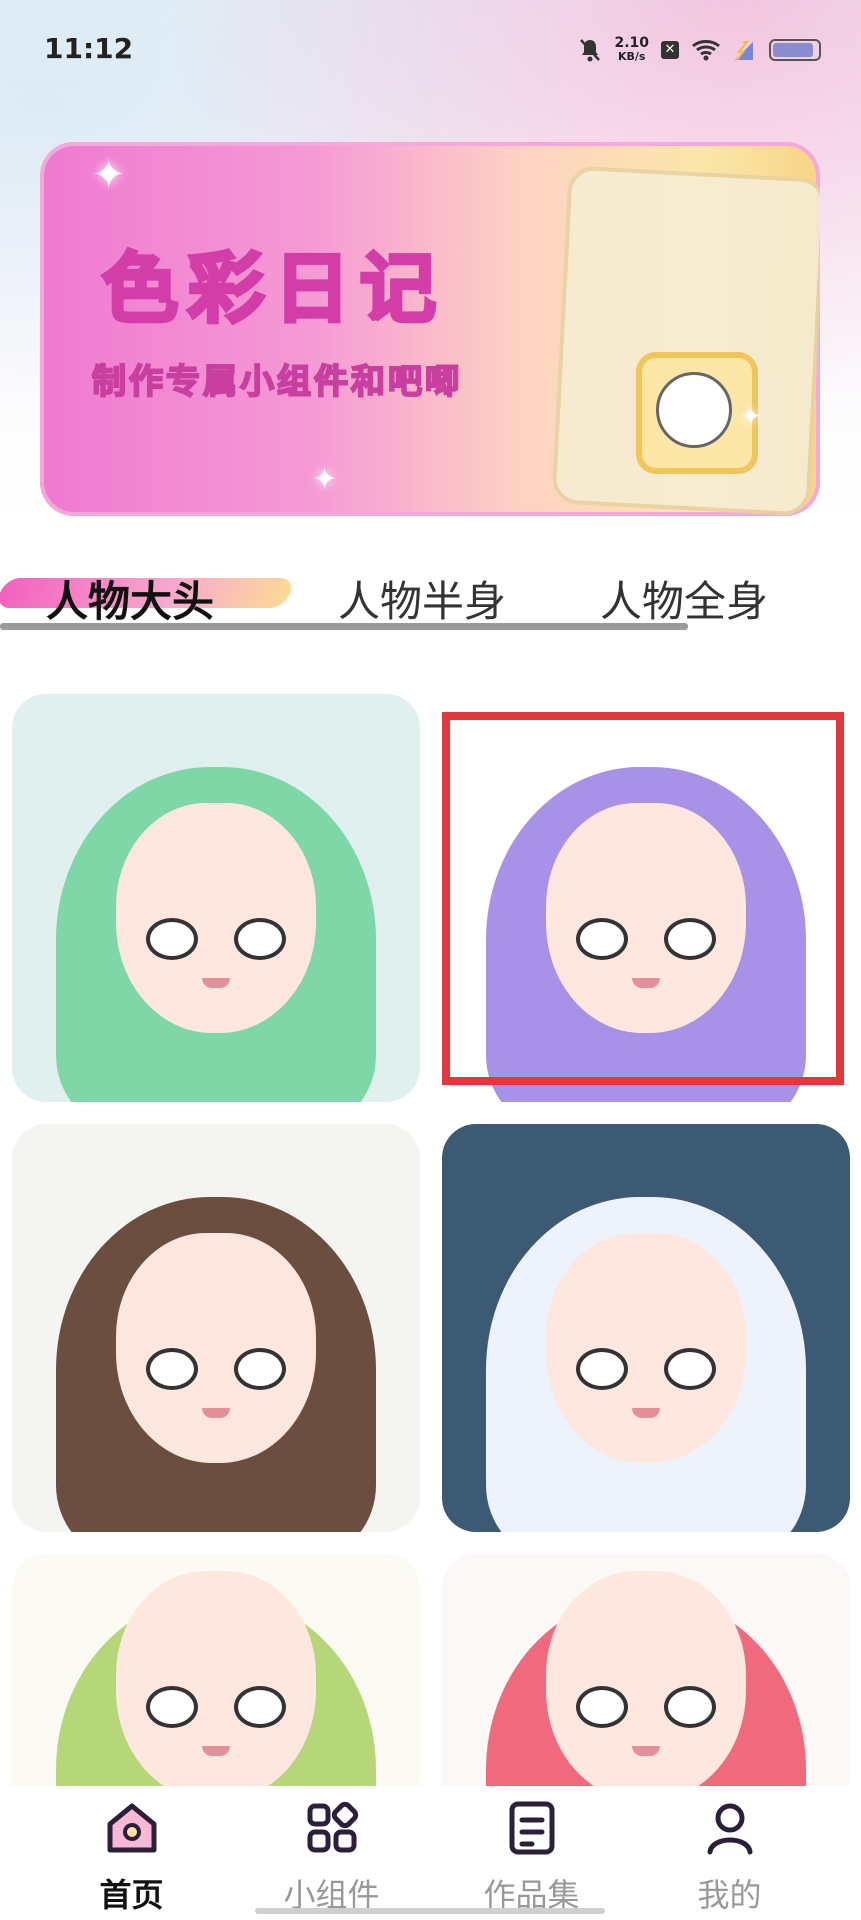  I want to click on portrait-card-brown-hair-girl, so click(216, 1328).